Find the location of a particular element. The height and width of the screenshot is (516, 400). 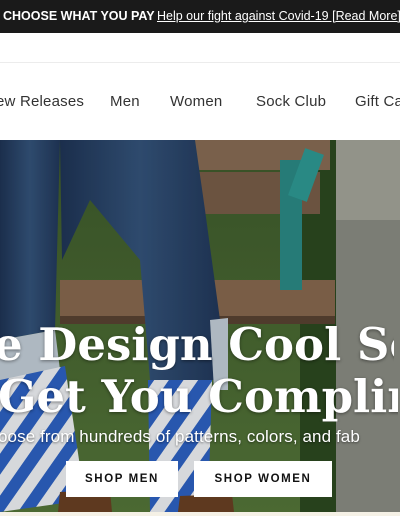

nav-item-gift-cards: Gift Ca is located at coordinates (377, 101).